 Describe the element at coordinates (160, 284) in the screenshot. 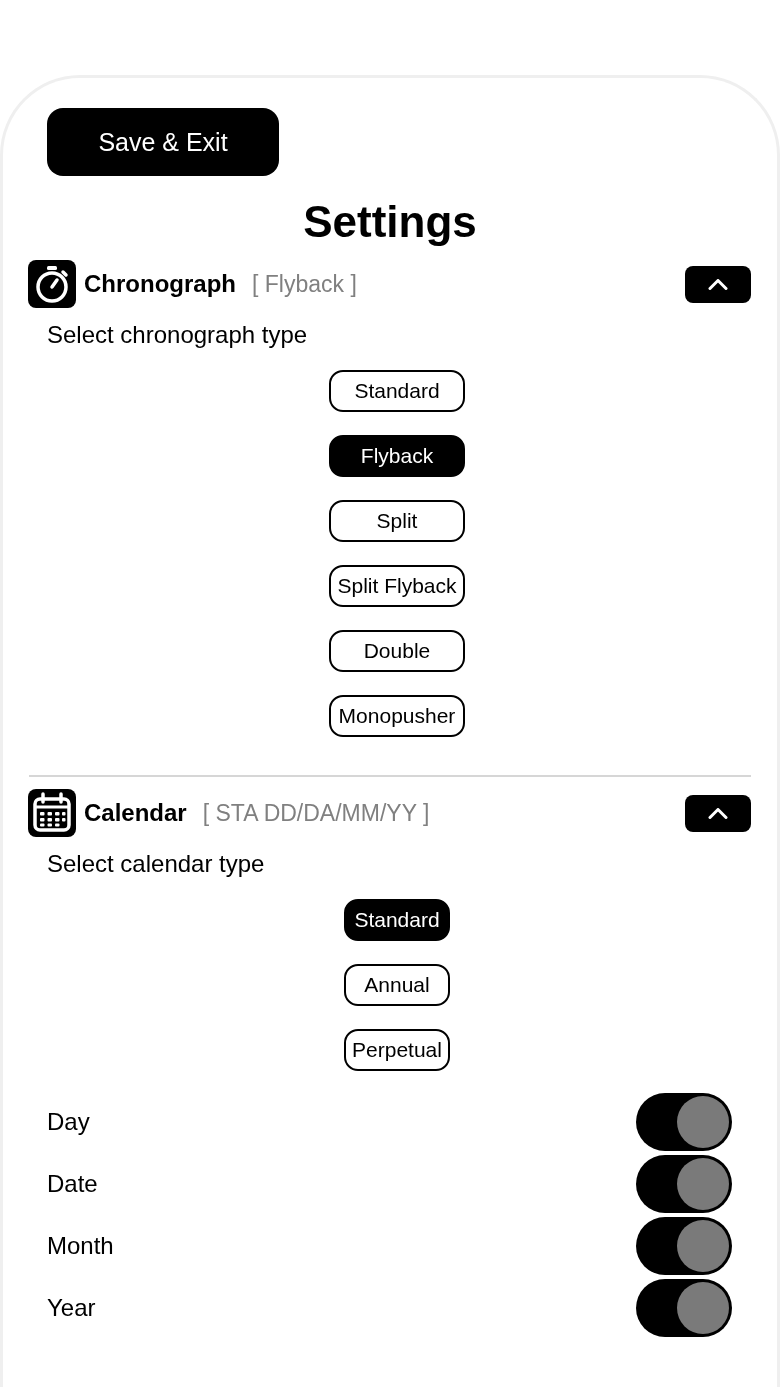

I see `section-title: Chronograph` at that location.